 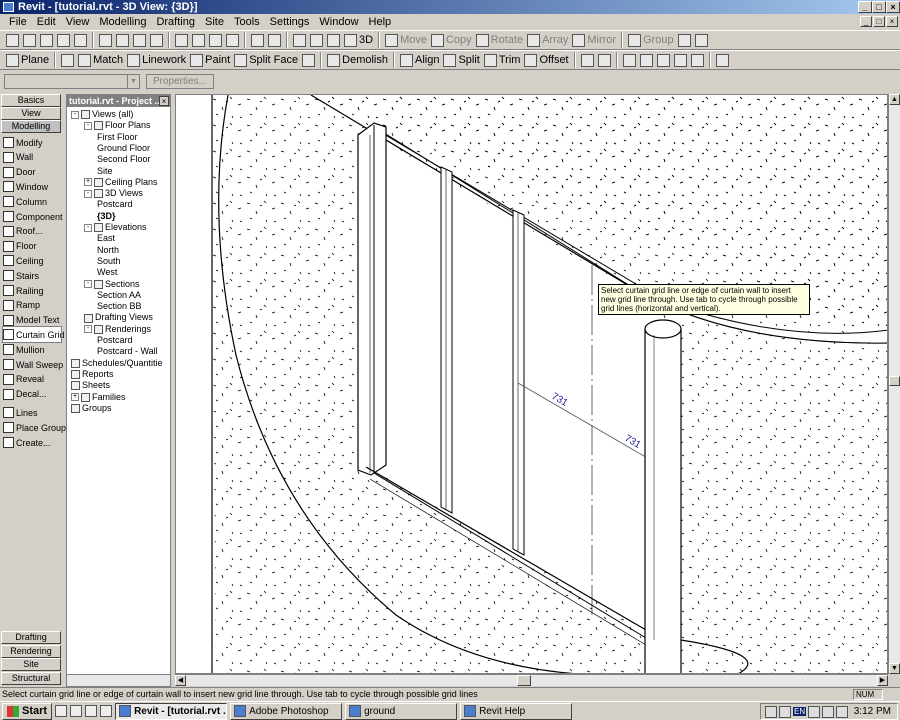 I want to click on quicklaunch-desktop-icon, so click(x=76, y=711).